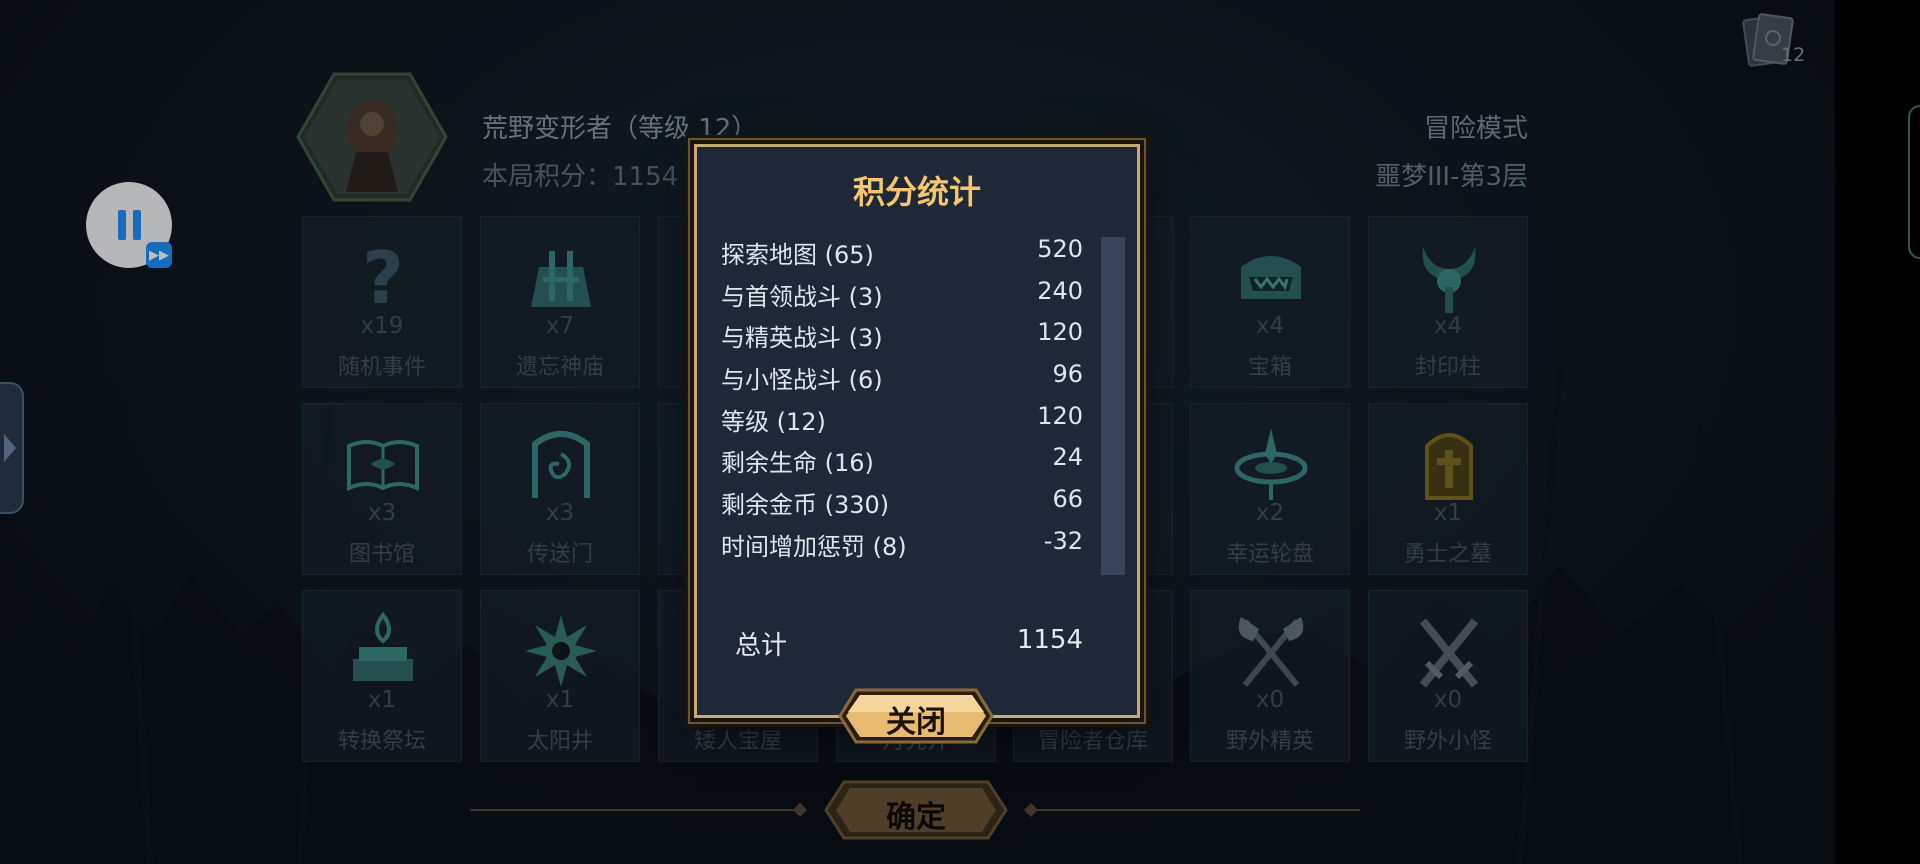 The width and height of the screenshot is (1920, 864). Describe the element at coordinates (916, 722) in the screenshot. I see `close-label: 关闭` at that location.